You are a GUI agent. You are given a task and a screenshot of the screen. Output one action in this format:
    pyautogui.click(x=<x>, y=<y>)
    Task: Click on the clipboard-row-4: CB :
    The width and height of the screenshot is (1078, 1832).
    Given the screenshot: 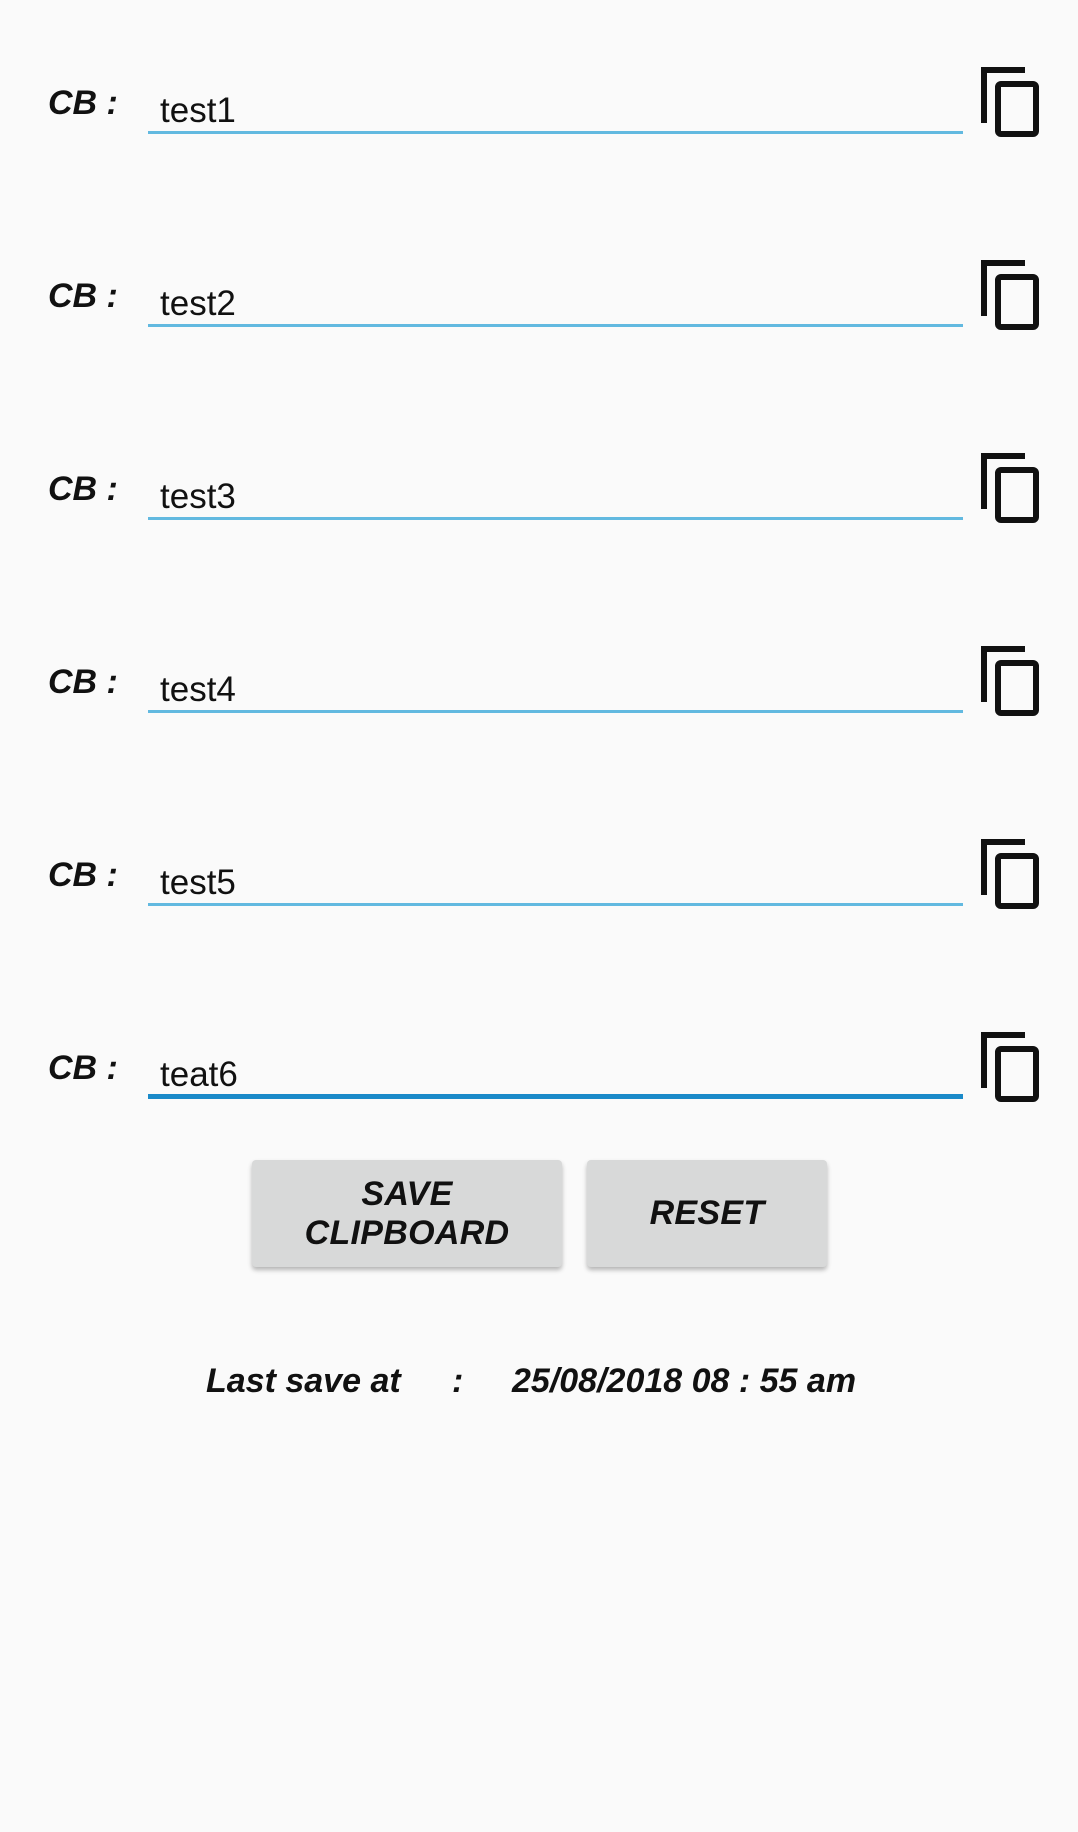 What is the action you would take?
    pyautogui.click(x=539, y=671)
    